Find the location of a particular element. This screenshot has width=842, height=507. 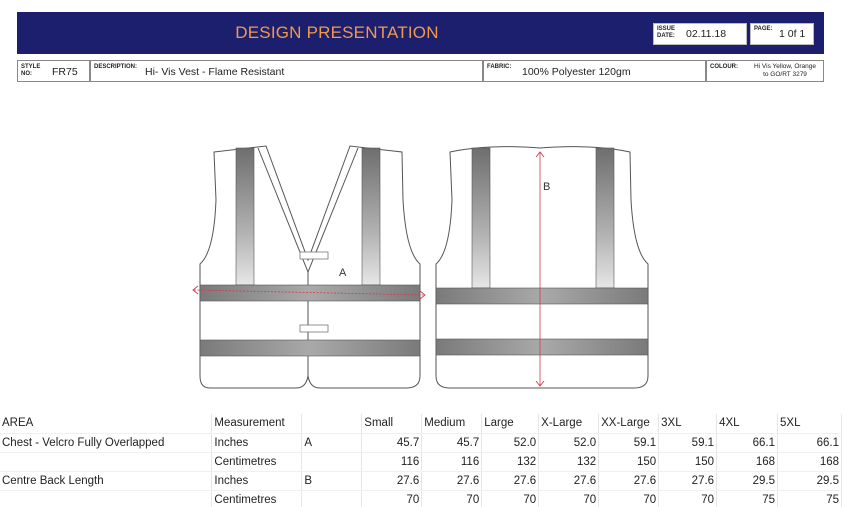

tape-back-left-vertical is located at coordinates (481, 218).